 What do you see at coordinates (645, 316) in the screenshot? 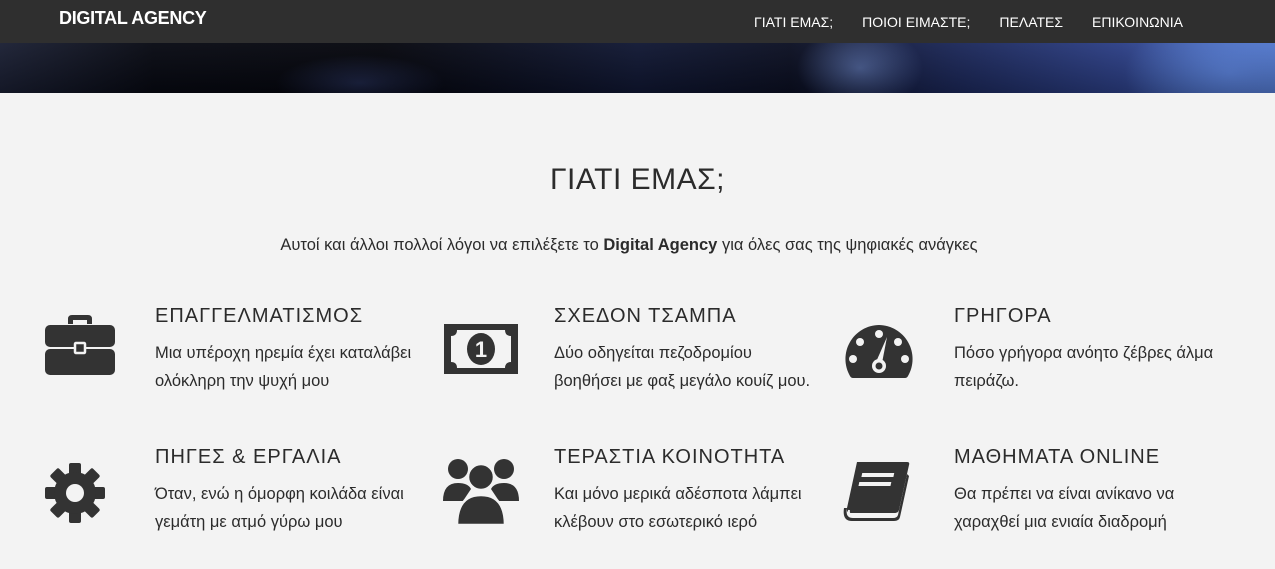
I see `feature-title: ΣΧΕΔΟΝ ΤΣΑΜΠΑ` at bounding box center [645, 316].